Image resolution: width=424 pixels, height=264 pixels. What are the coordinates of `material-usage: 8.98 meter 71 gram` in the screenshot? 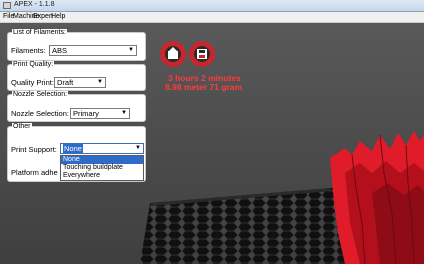 It's located at (204, 87).